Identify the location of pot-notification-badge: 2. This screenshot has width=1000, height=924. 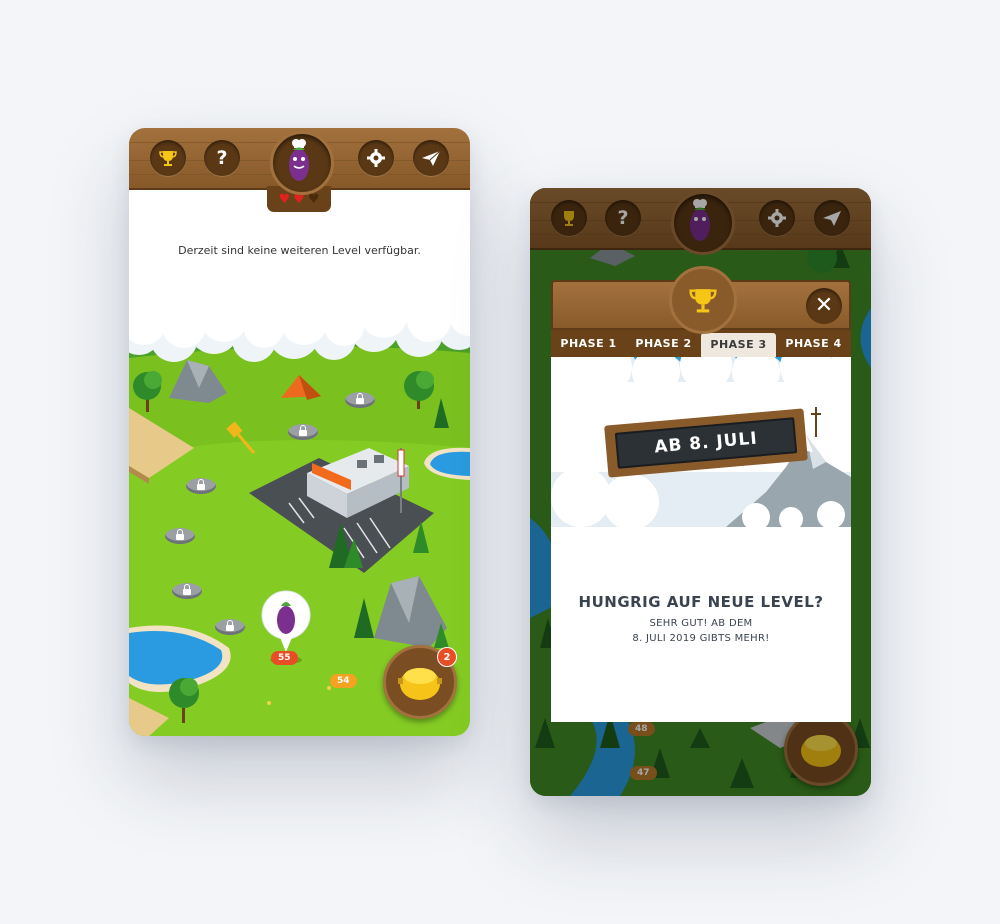
(447, 657).